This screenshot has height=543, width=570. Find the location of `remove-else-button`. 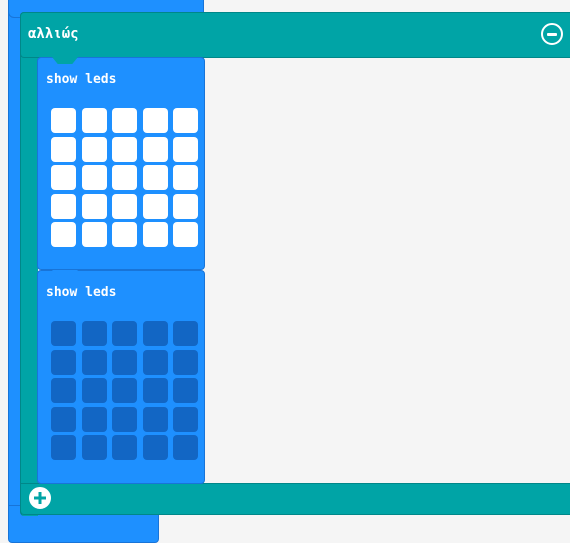

remove-else-button is located at coordinates (552, 34).